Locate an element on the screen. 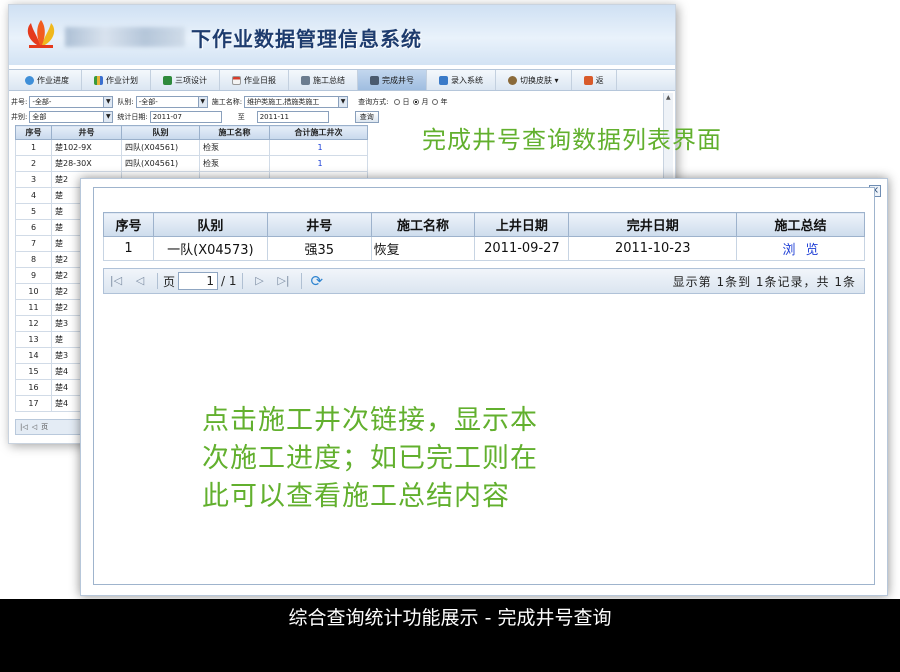 The width and height of the screenshot is (900, 672). tab-label: 返 is located at coordinates (599, 80).